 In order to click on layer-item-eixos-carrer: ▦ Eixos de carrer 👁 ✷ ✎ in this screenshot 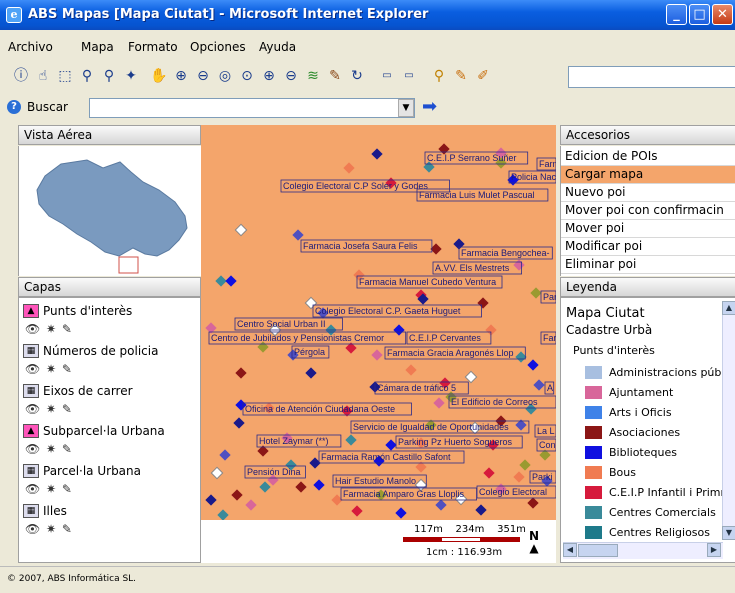, I will do `click(110, 403)`.